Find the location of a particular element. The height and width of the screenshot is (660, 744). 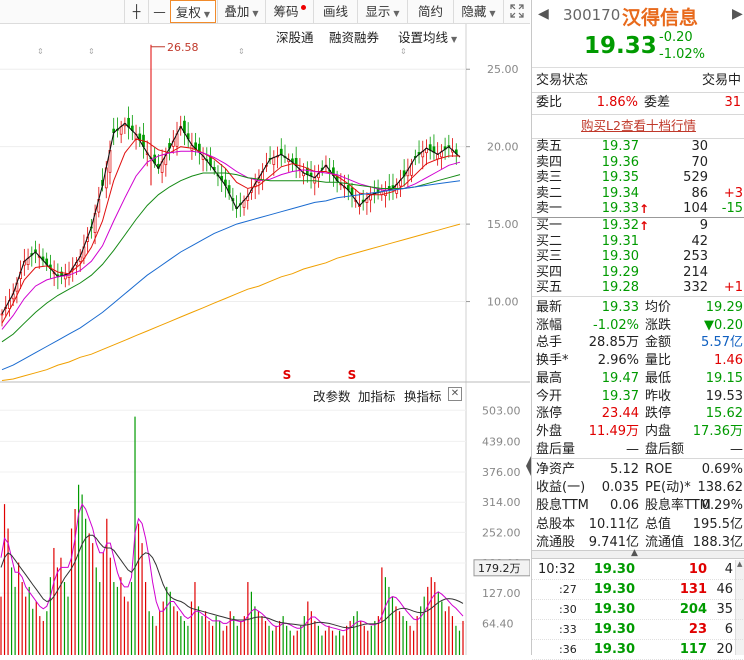

volume-toolbar: 改参数 加指标 换指标 ✕ is located at coordinates (233, 394).